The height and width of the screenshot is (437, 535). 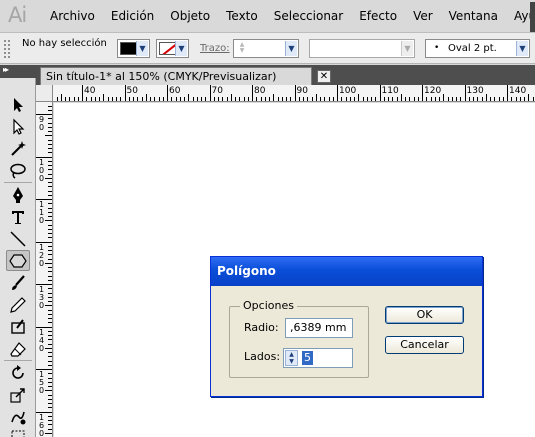 I want to click on ruler-origin, so click(x=44, y=93).